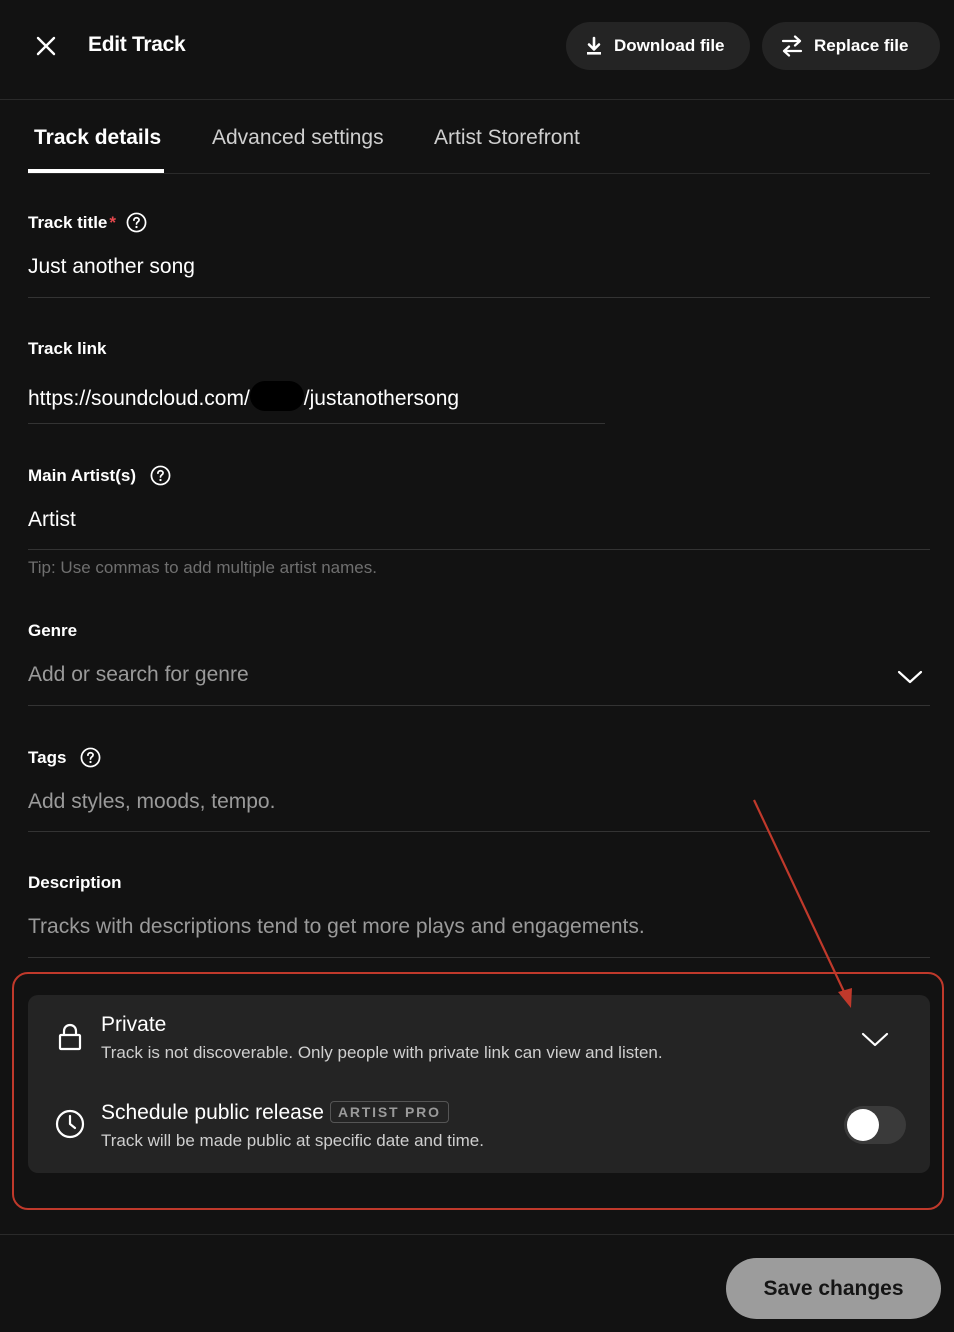  I want to click on tab-advanced-settings: Advanced settings, so click(298, 138).